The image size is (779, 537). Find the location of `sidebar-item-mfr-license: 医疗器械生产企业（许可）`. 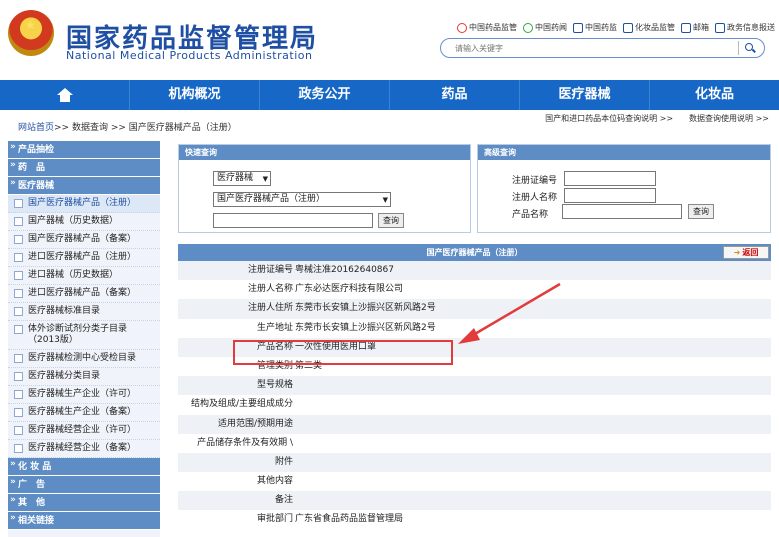

sidebar-item-mfr-license: 医疗器械生产企业（许可） is located at coordinates (84, 395).